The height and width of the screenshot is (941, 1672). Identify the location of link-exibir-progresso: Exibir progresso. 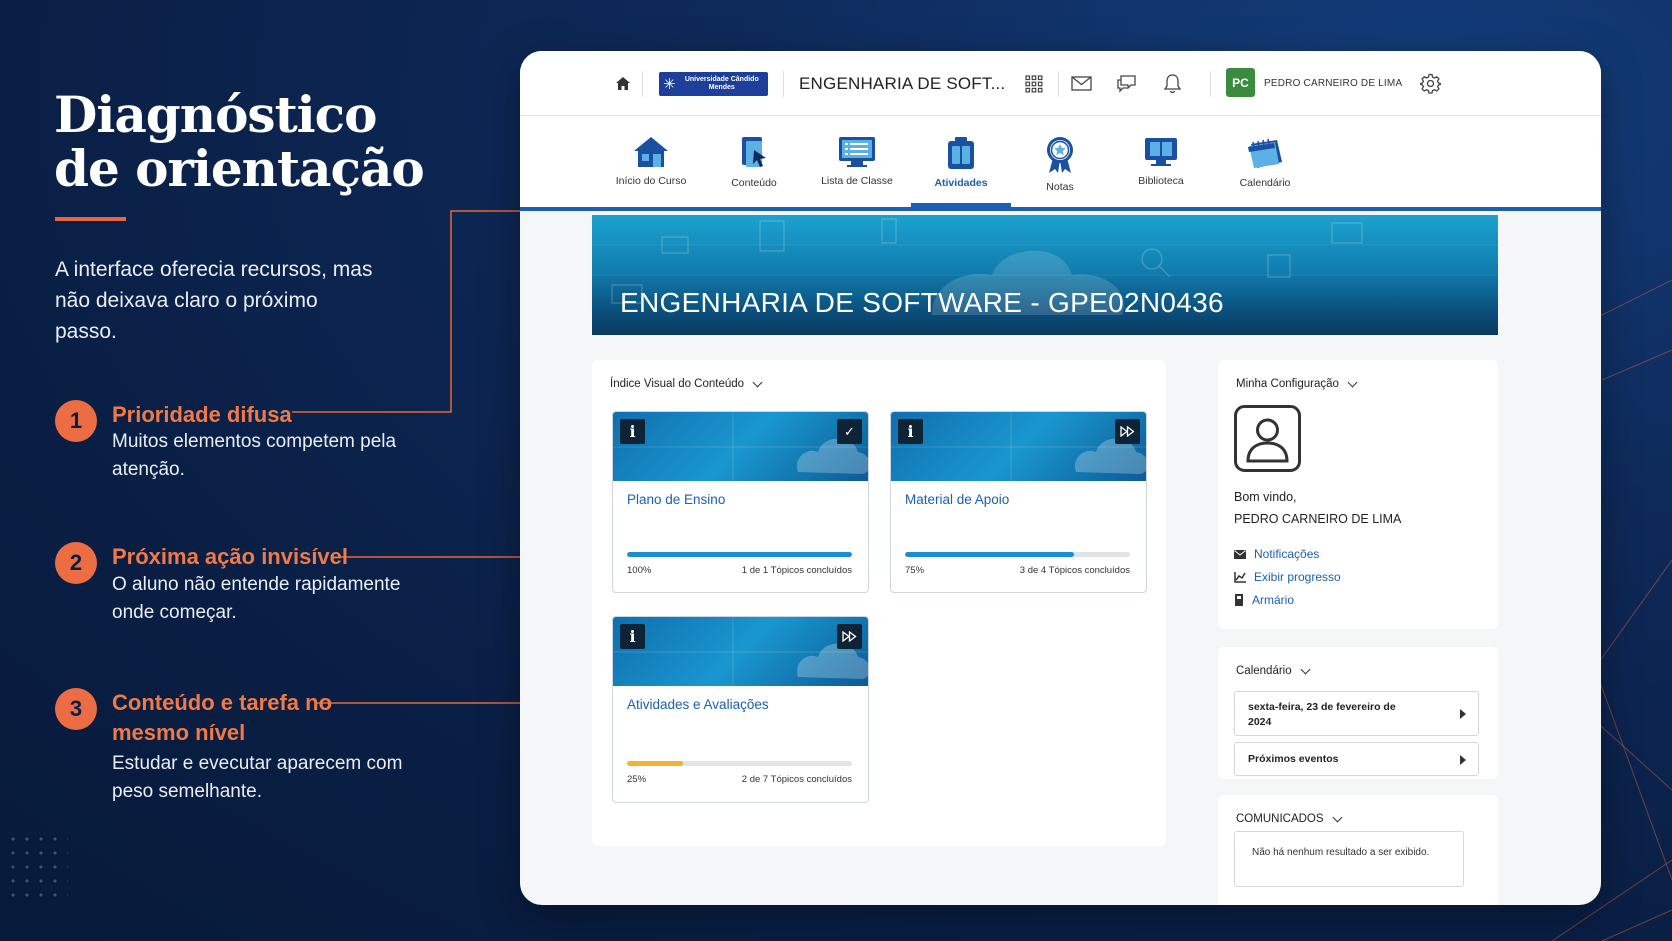
(1287, 577).